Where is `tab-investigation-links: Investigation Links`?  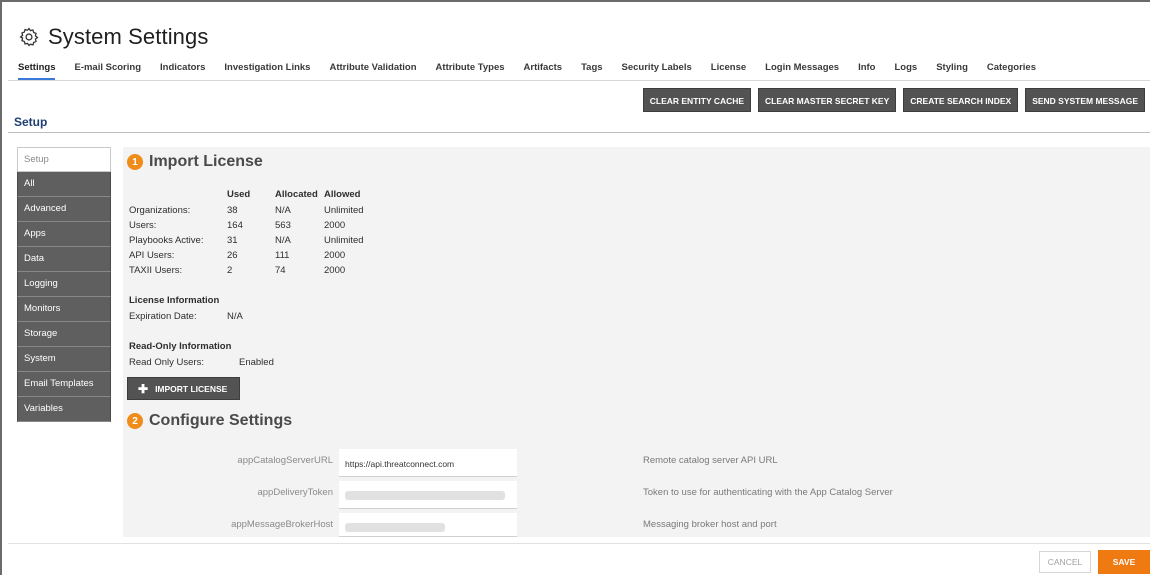 tab-investigation-links: Investigation Links is located at coordinates (267, 69).